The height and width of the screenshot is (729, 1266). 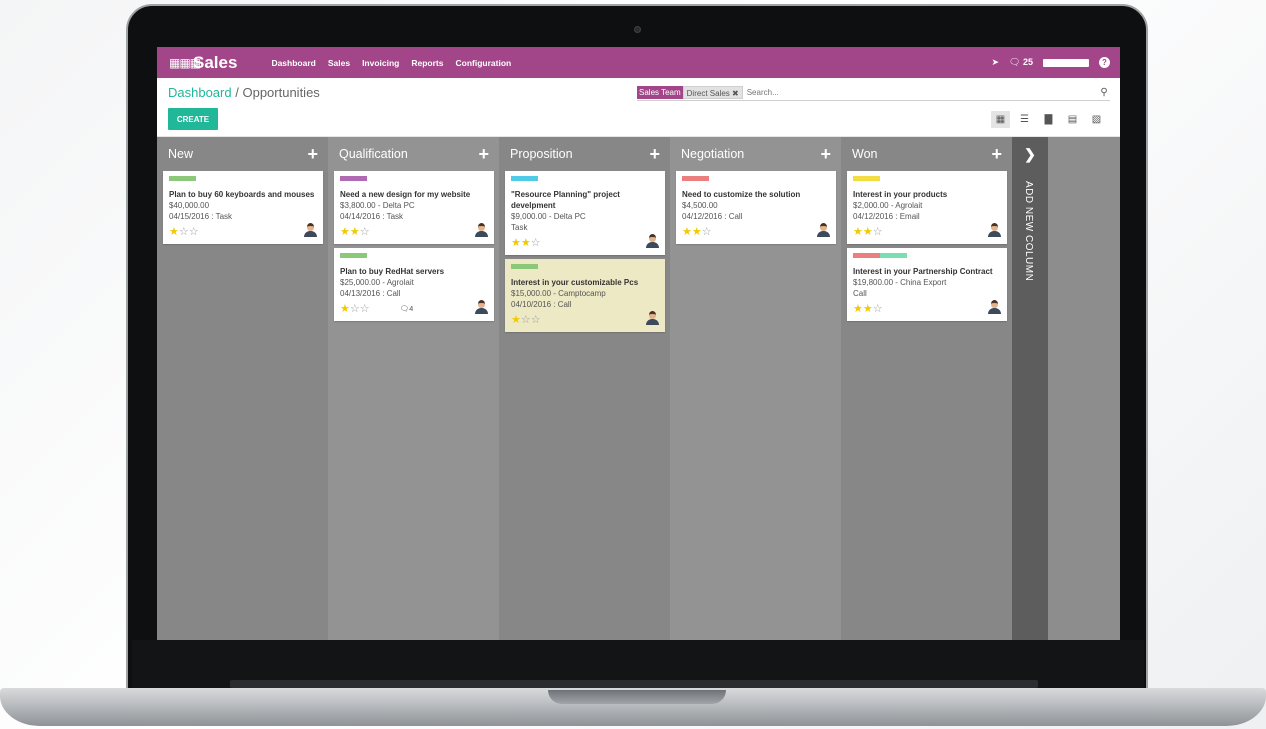 What do you see at coordinates (865, 154) in the screenshot?
I see `column-title: Won` at bounding box center [865, 154].